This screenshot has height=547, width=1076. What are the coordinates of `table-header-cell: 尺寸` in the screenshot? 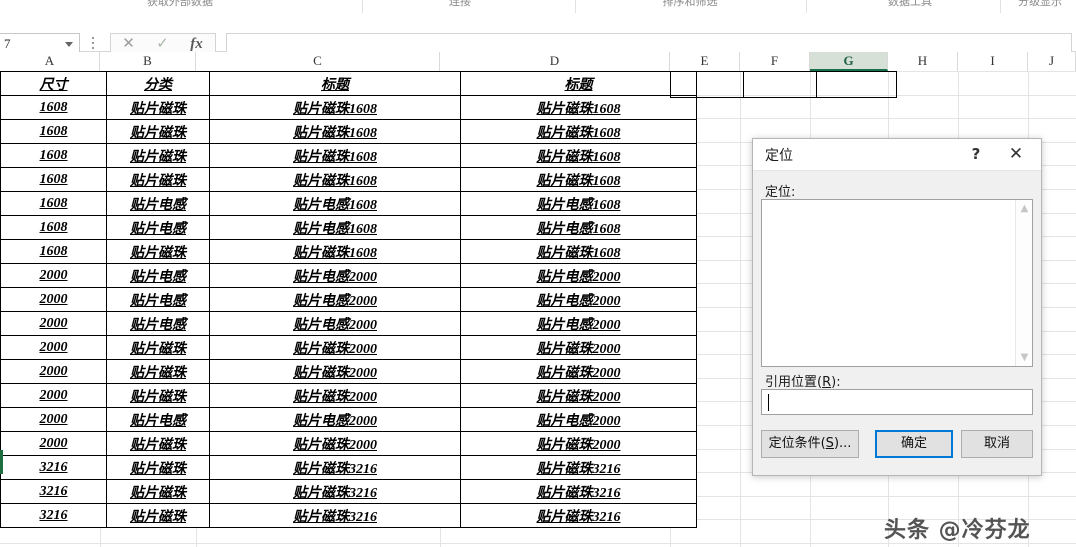 It's located at (53, 83).